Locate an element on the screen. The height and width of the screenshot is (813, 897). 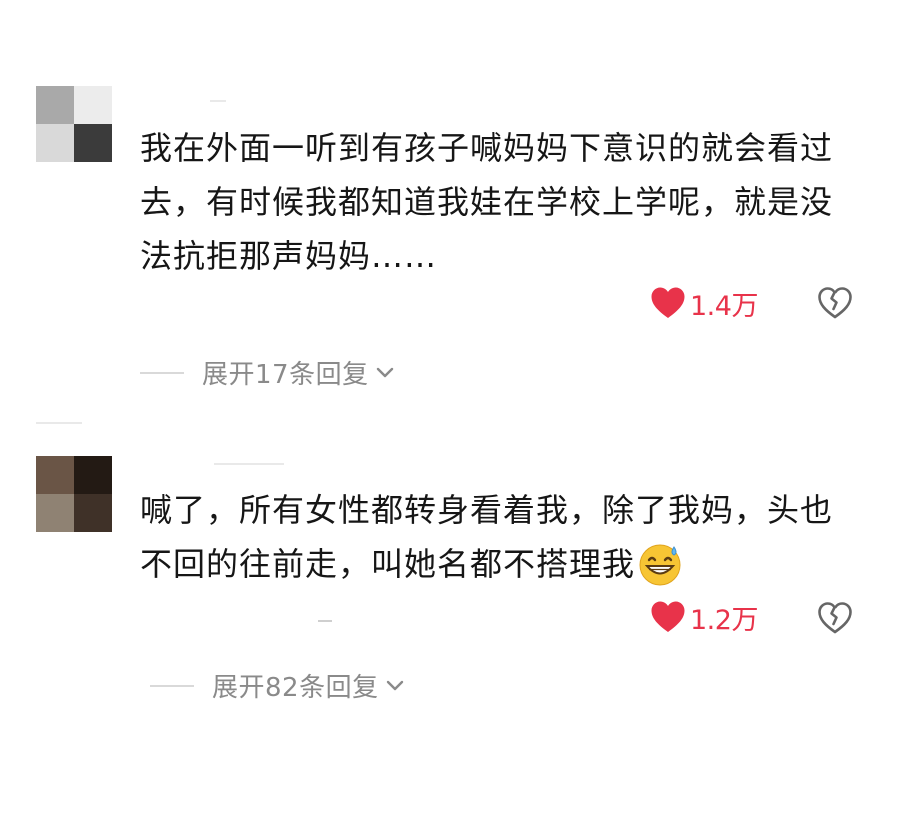
heart-icon is located at coordinates (668, 616).